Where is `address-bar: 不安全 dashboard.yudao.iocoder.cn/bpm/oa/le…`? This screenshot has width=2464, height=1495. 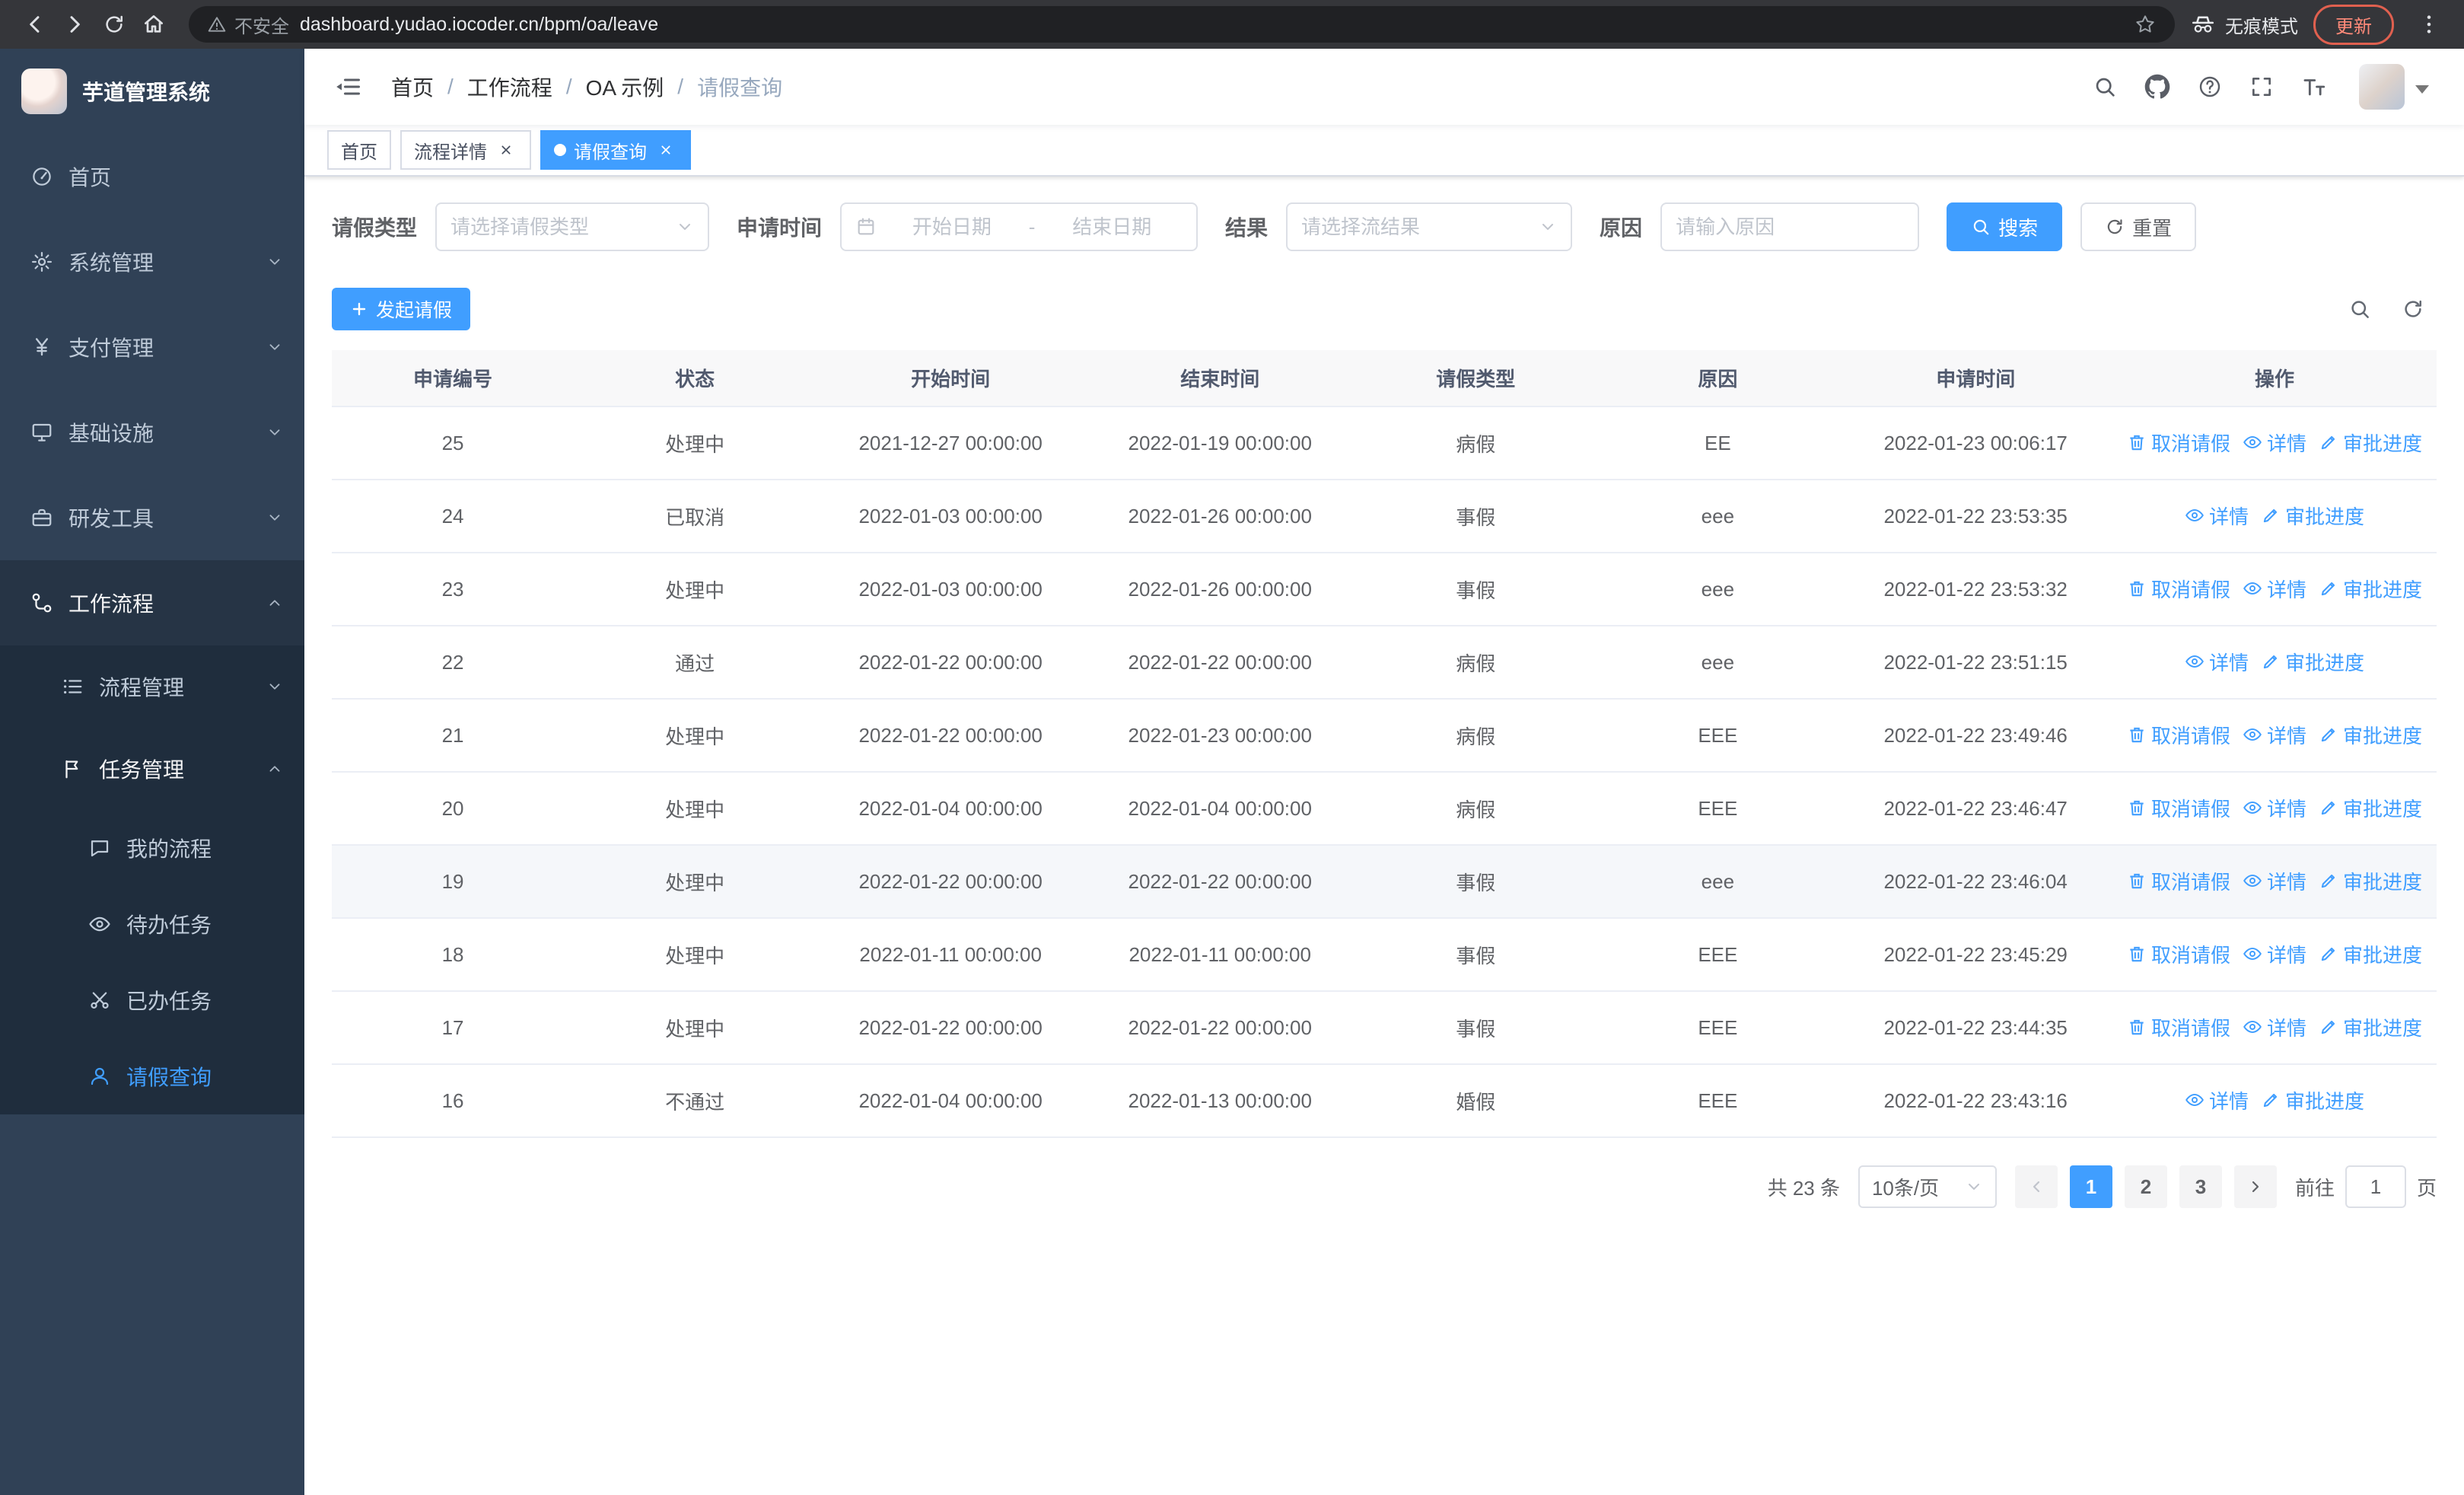
address-bar: 不安全 dashboard.yudao.iocoder.cn/bpm/oa/le… is located at coordinates (1182, 25).